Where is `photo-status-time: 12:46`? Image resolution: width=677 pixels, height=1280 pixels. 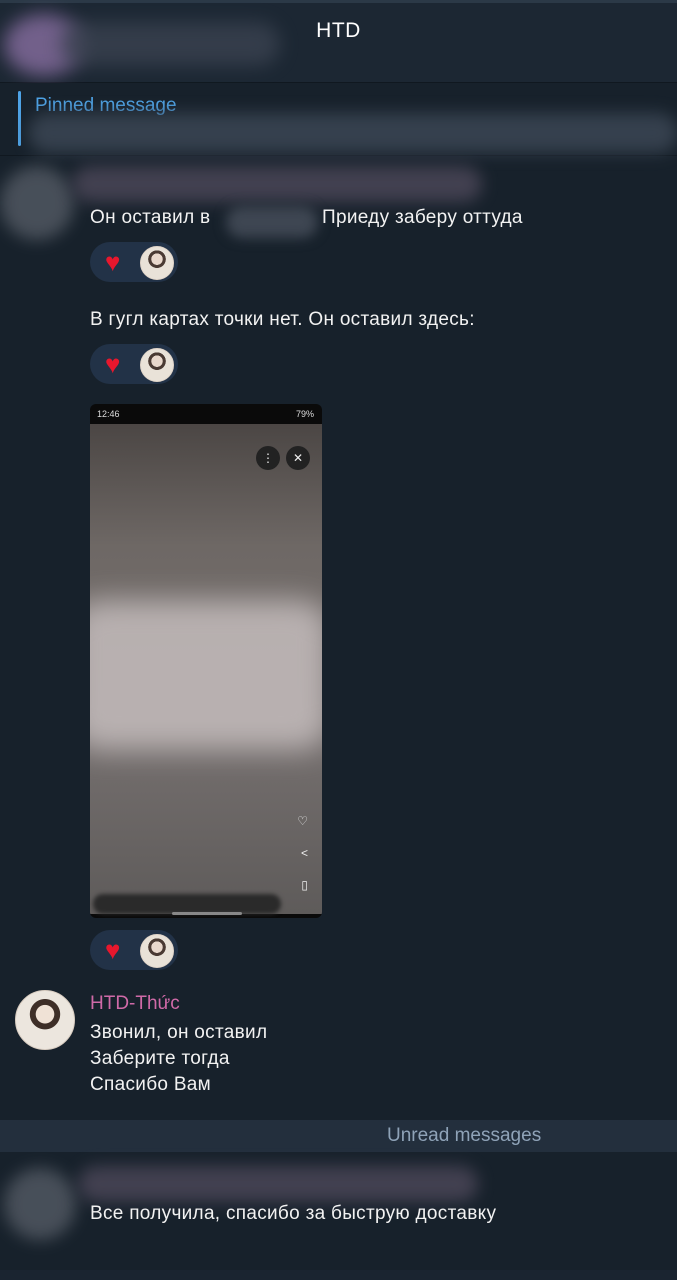 photo-status-time: 12:46 is located at coordinates (108, 414).